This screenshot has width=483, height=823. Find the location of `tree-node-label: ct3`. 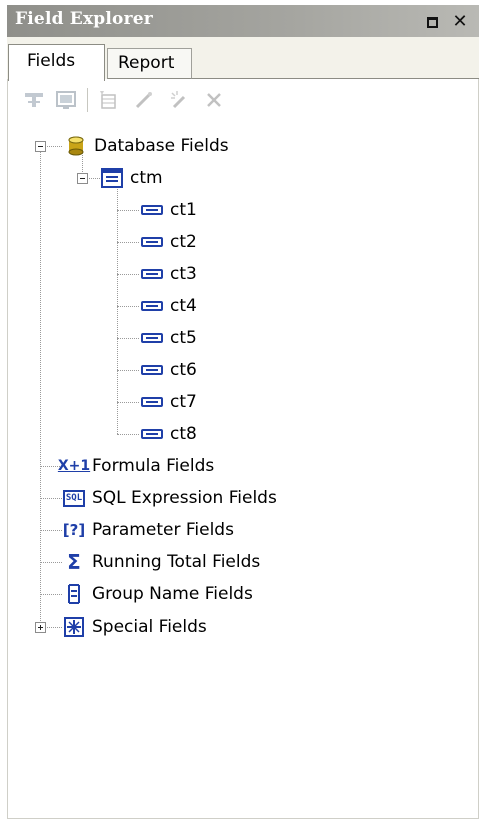

tree-node-label: ct3 is located at coordinates (183, 274).